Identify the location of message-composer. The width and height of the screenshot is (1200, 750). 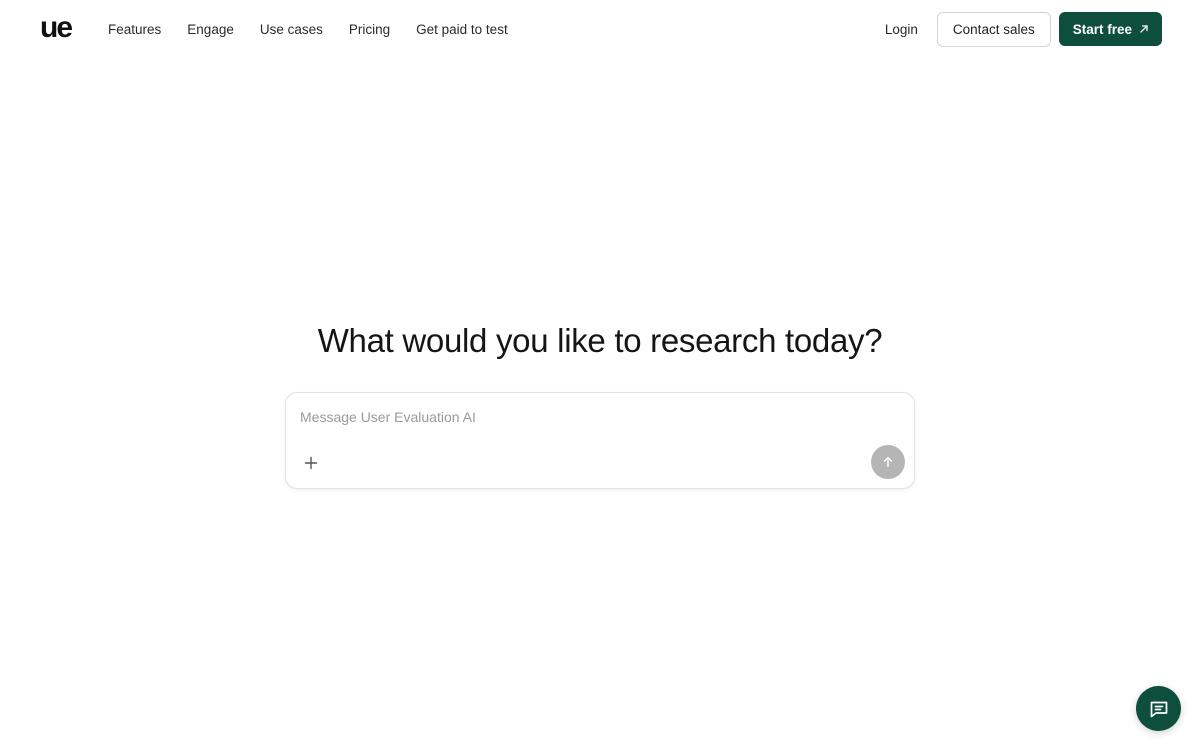
(600, 440).